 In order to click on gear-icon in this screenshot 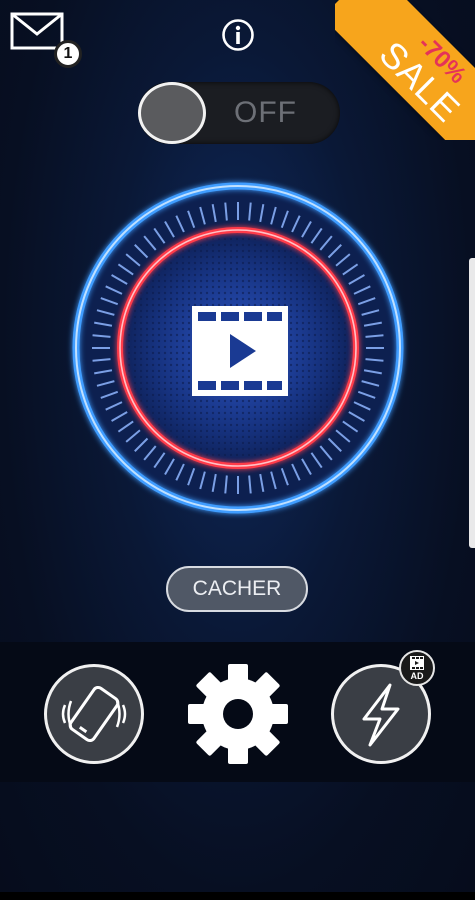, I will do `click(238, 714)`.